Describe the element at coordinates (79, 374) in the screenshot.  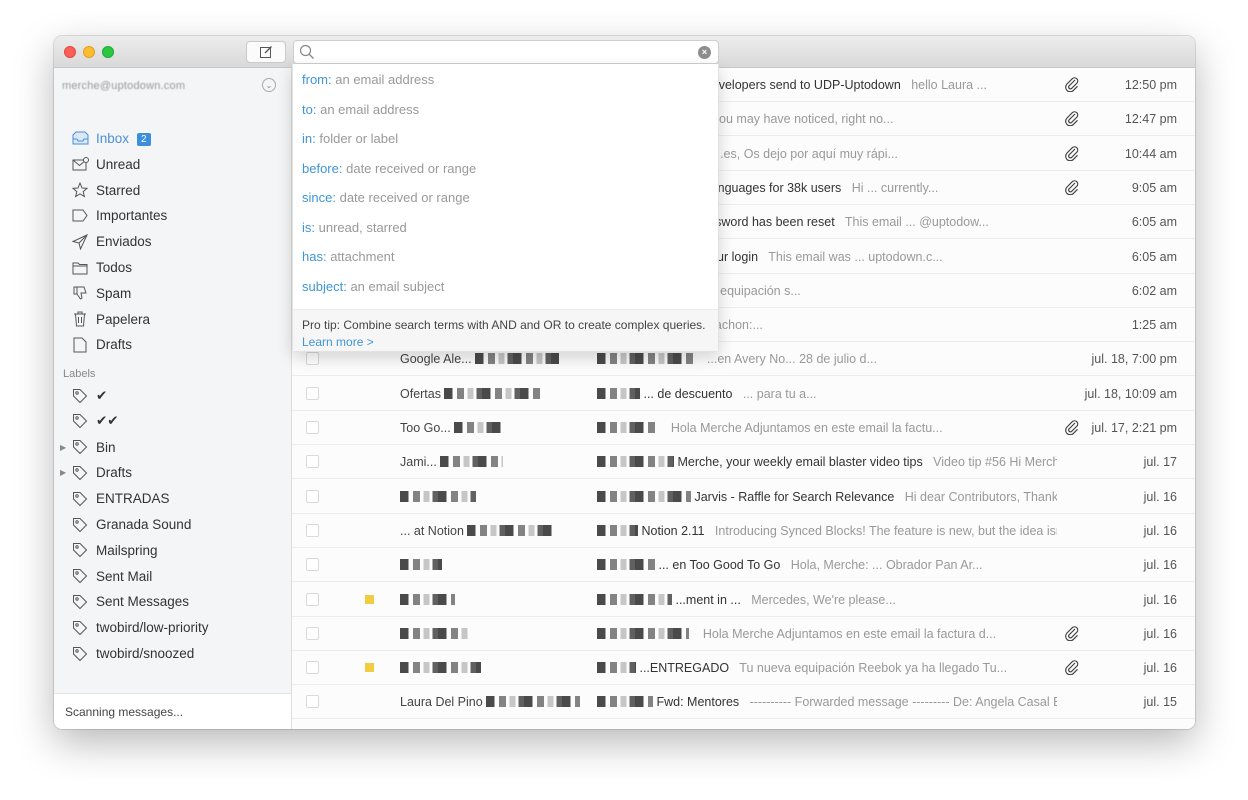
I see `labels-section-title: Labels` at that location.